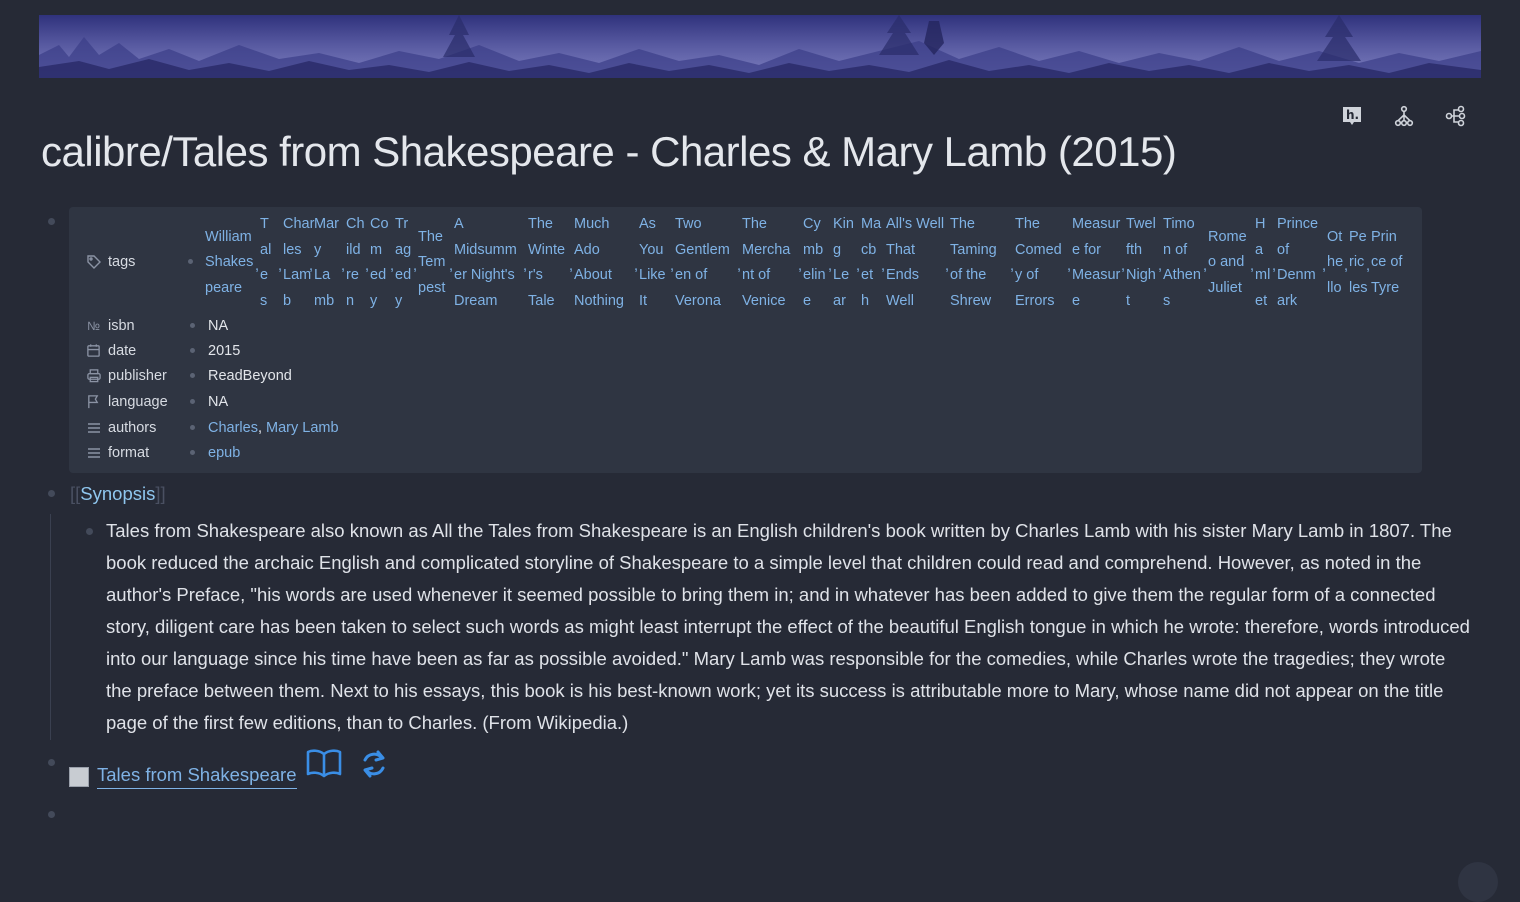 The width and height of the screenshot is (1520, 902). Describe the element at coordinates (326, 263) in the screenshot. I see `tag-link: Mar y La mb` at that location.